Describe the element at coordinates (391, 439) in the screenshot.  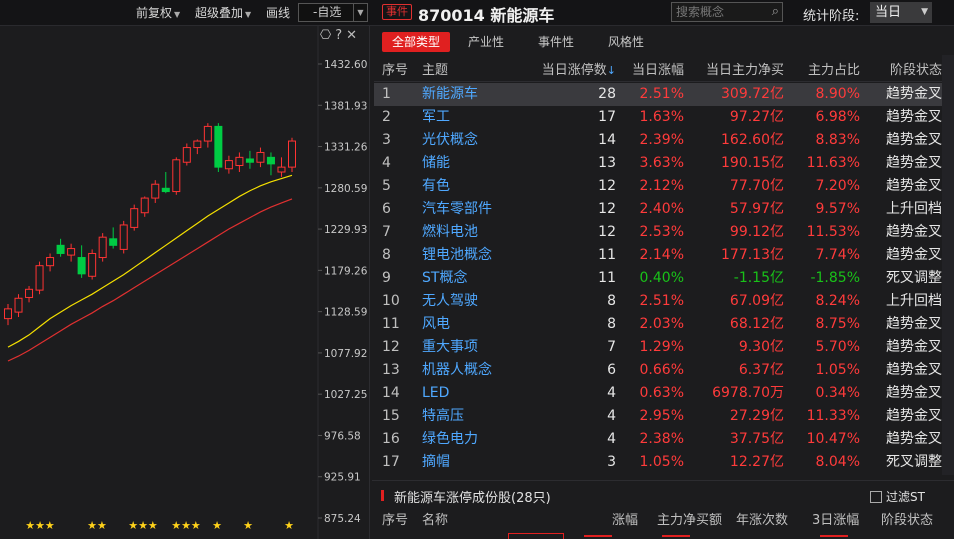
I see `row-index: 16` at that location.